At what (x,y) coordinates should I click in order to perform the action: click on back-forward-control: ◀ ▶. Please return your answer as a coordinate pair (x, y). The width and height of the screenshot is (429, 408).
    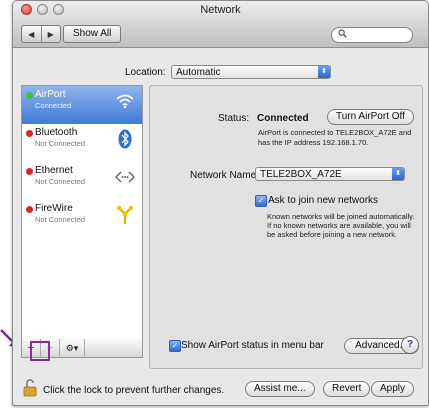
    Looking at the image, I should click on (41, 34).